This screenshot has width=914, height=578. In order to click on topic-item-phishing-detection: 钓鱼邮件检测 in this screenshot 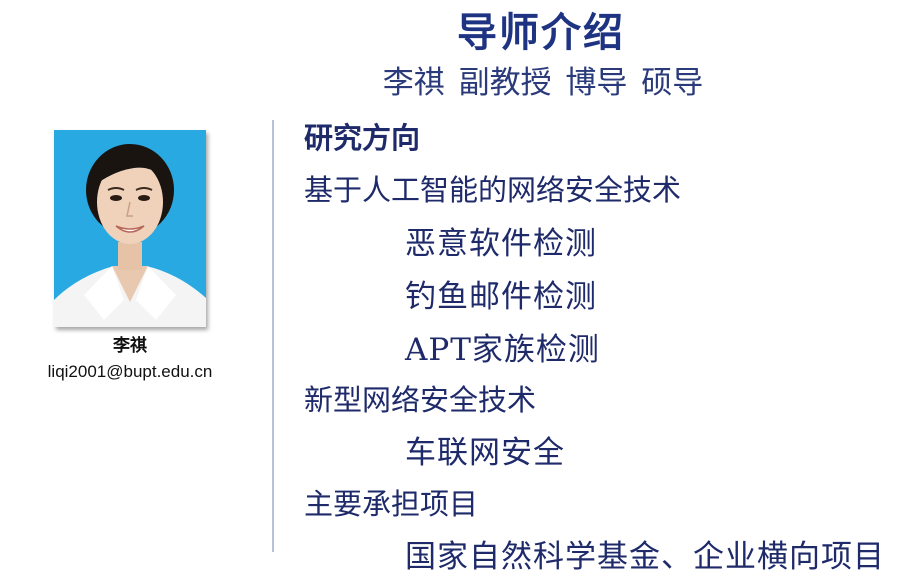, I will do `click(501, 297)`.